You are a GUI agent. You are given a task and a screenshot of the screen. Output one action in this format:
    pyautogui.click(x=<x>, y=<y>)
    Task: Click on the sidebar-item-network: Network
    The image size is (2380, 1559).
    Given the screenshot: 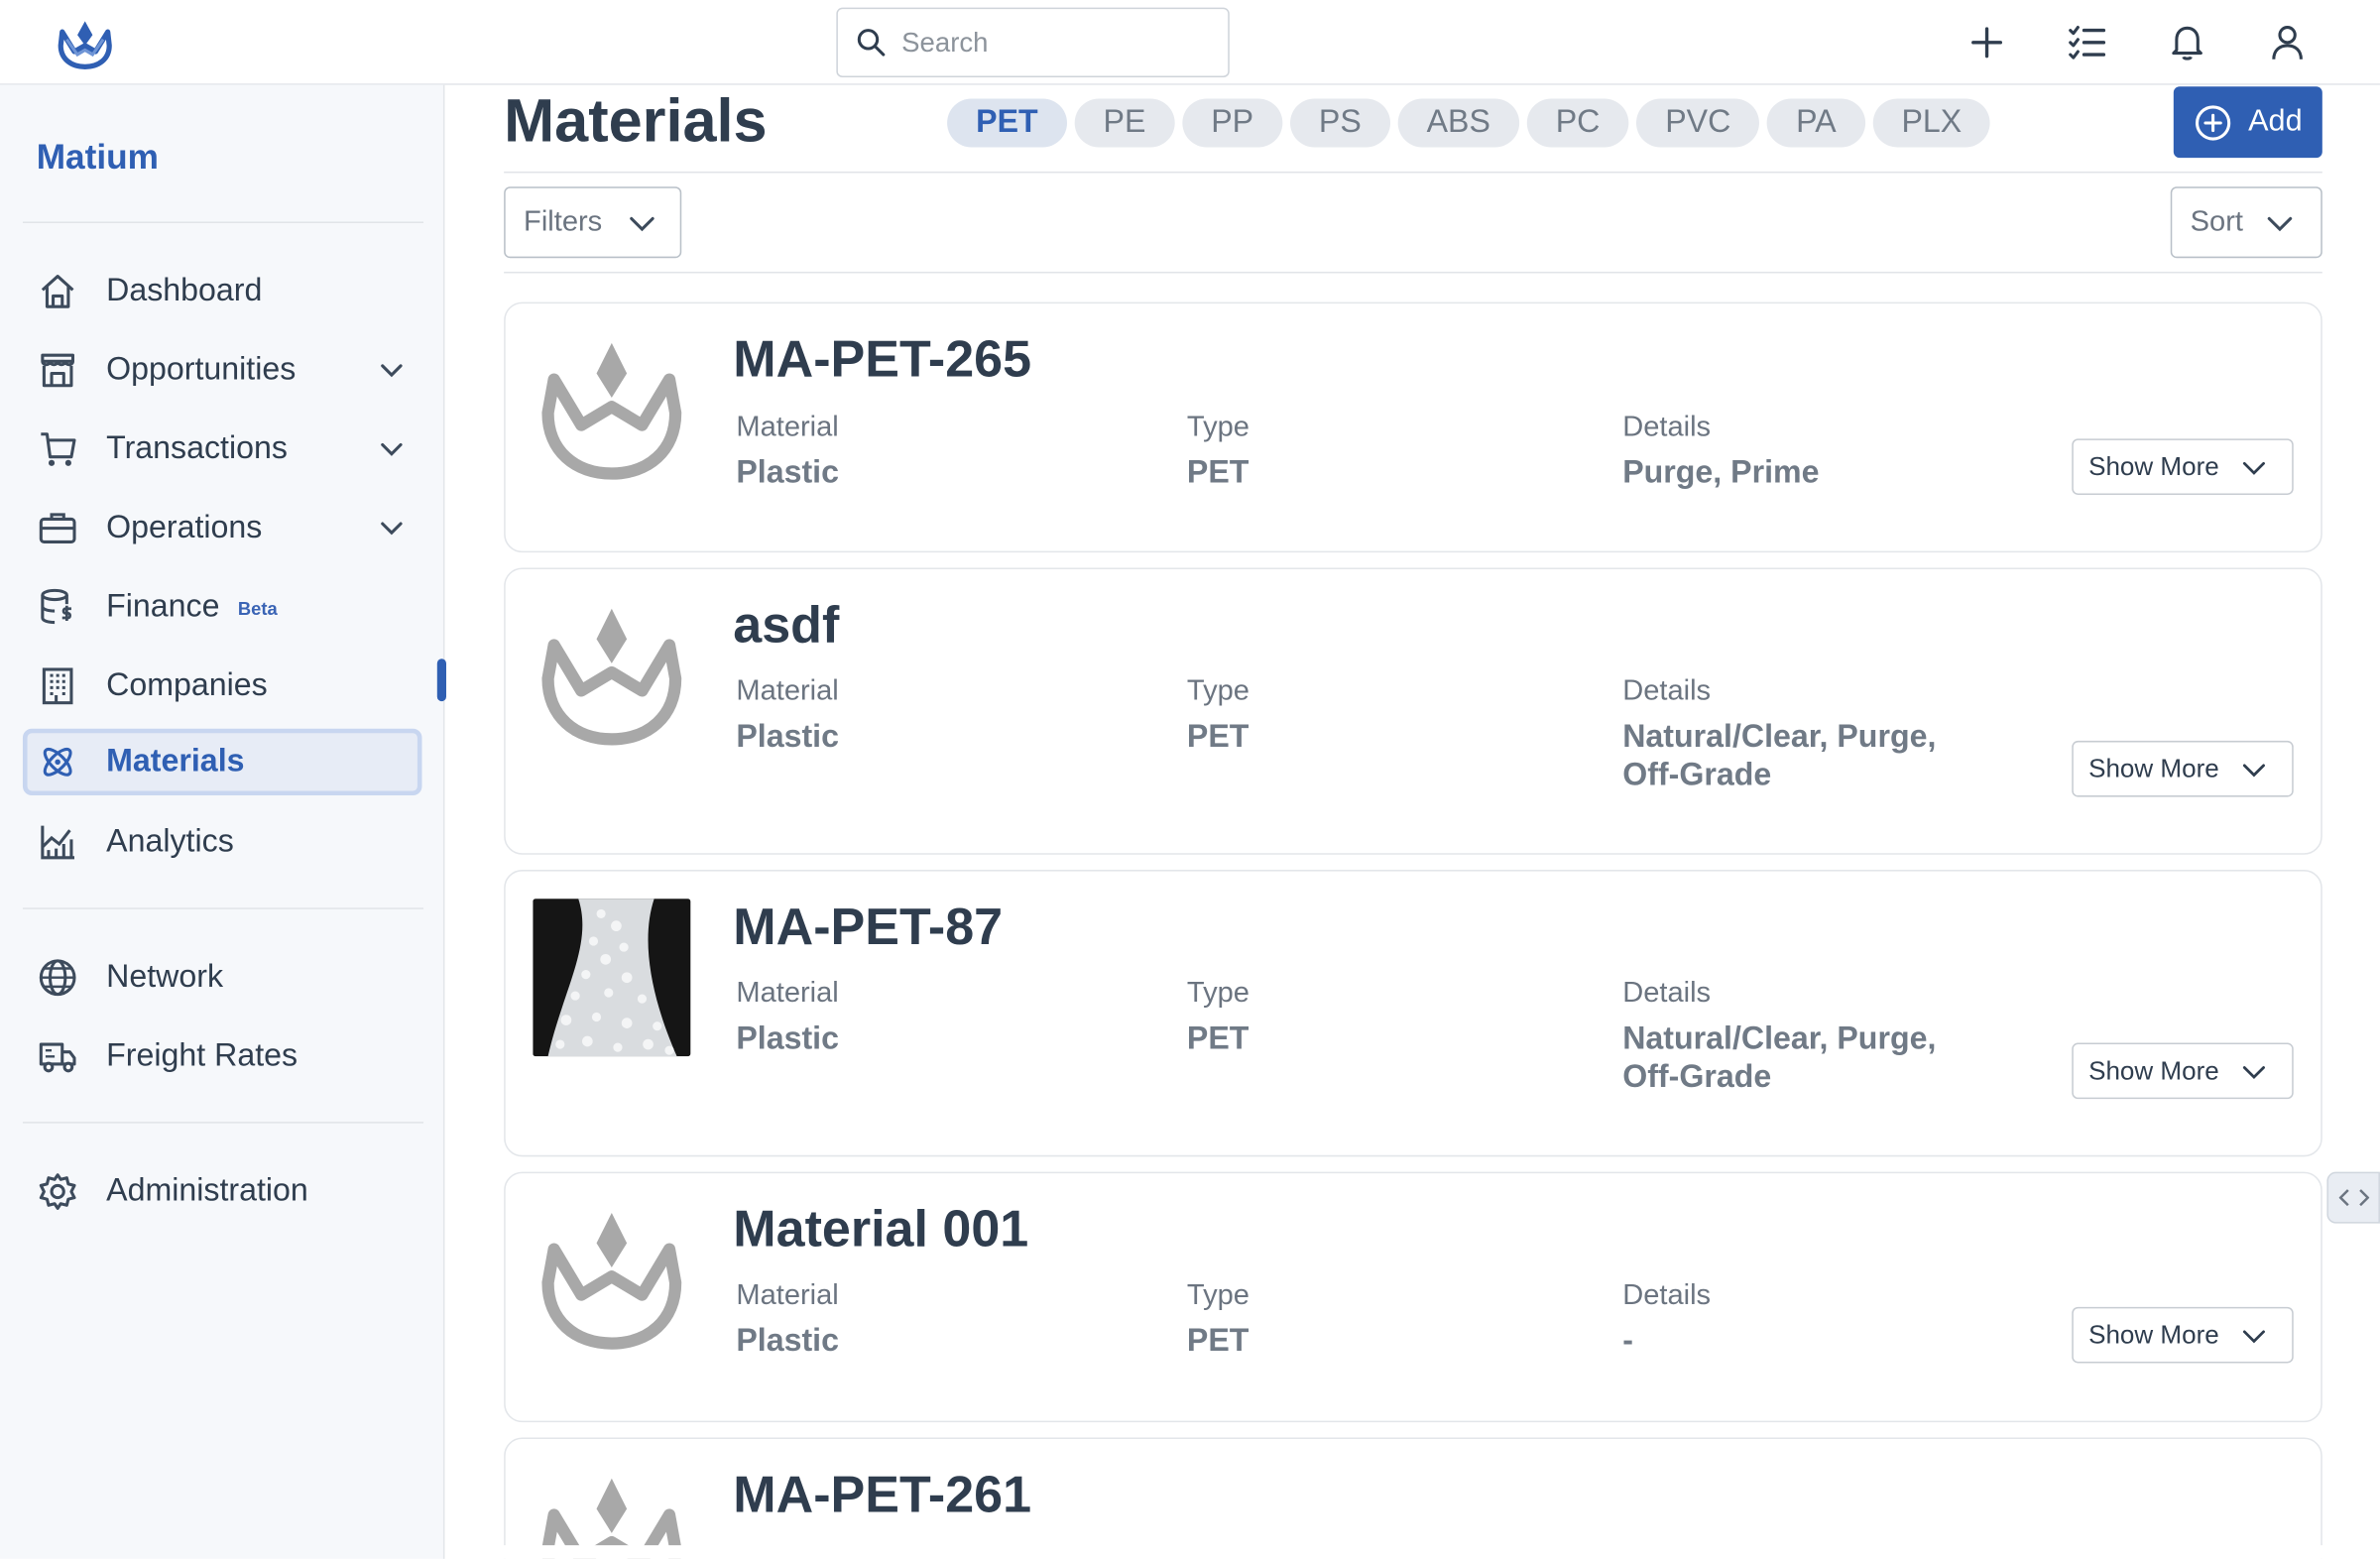 What is the action you would take?
    pyautogui.click(x=222, y=978)
    